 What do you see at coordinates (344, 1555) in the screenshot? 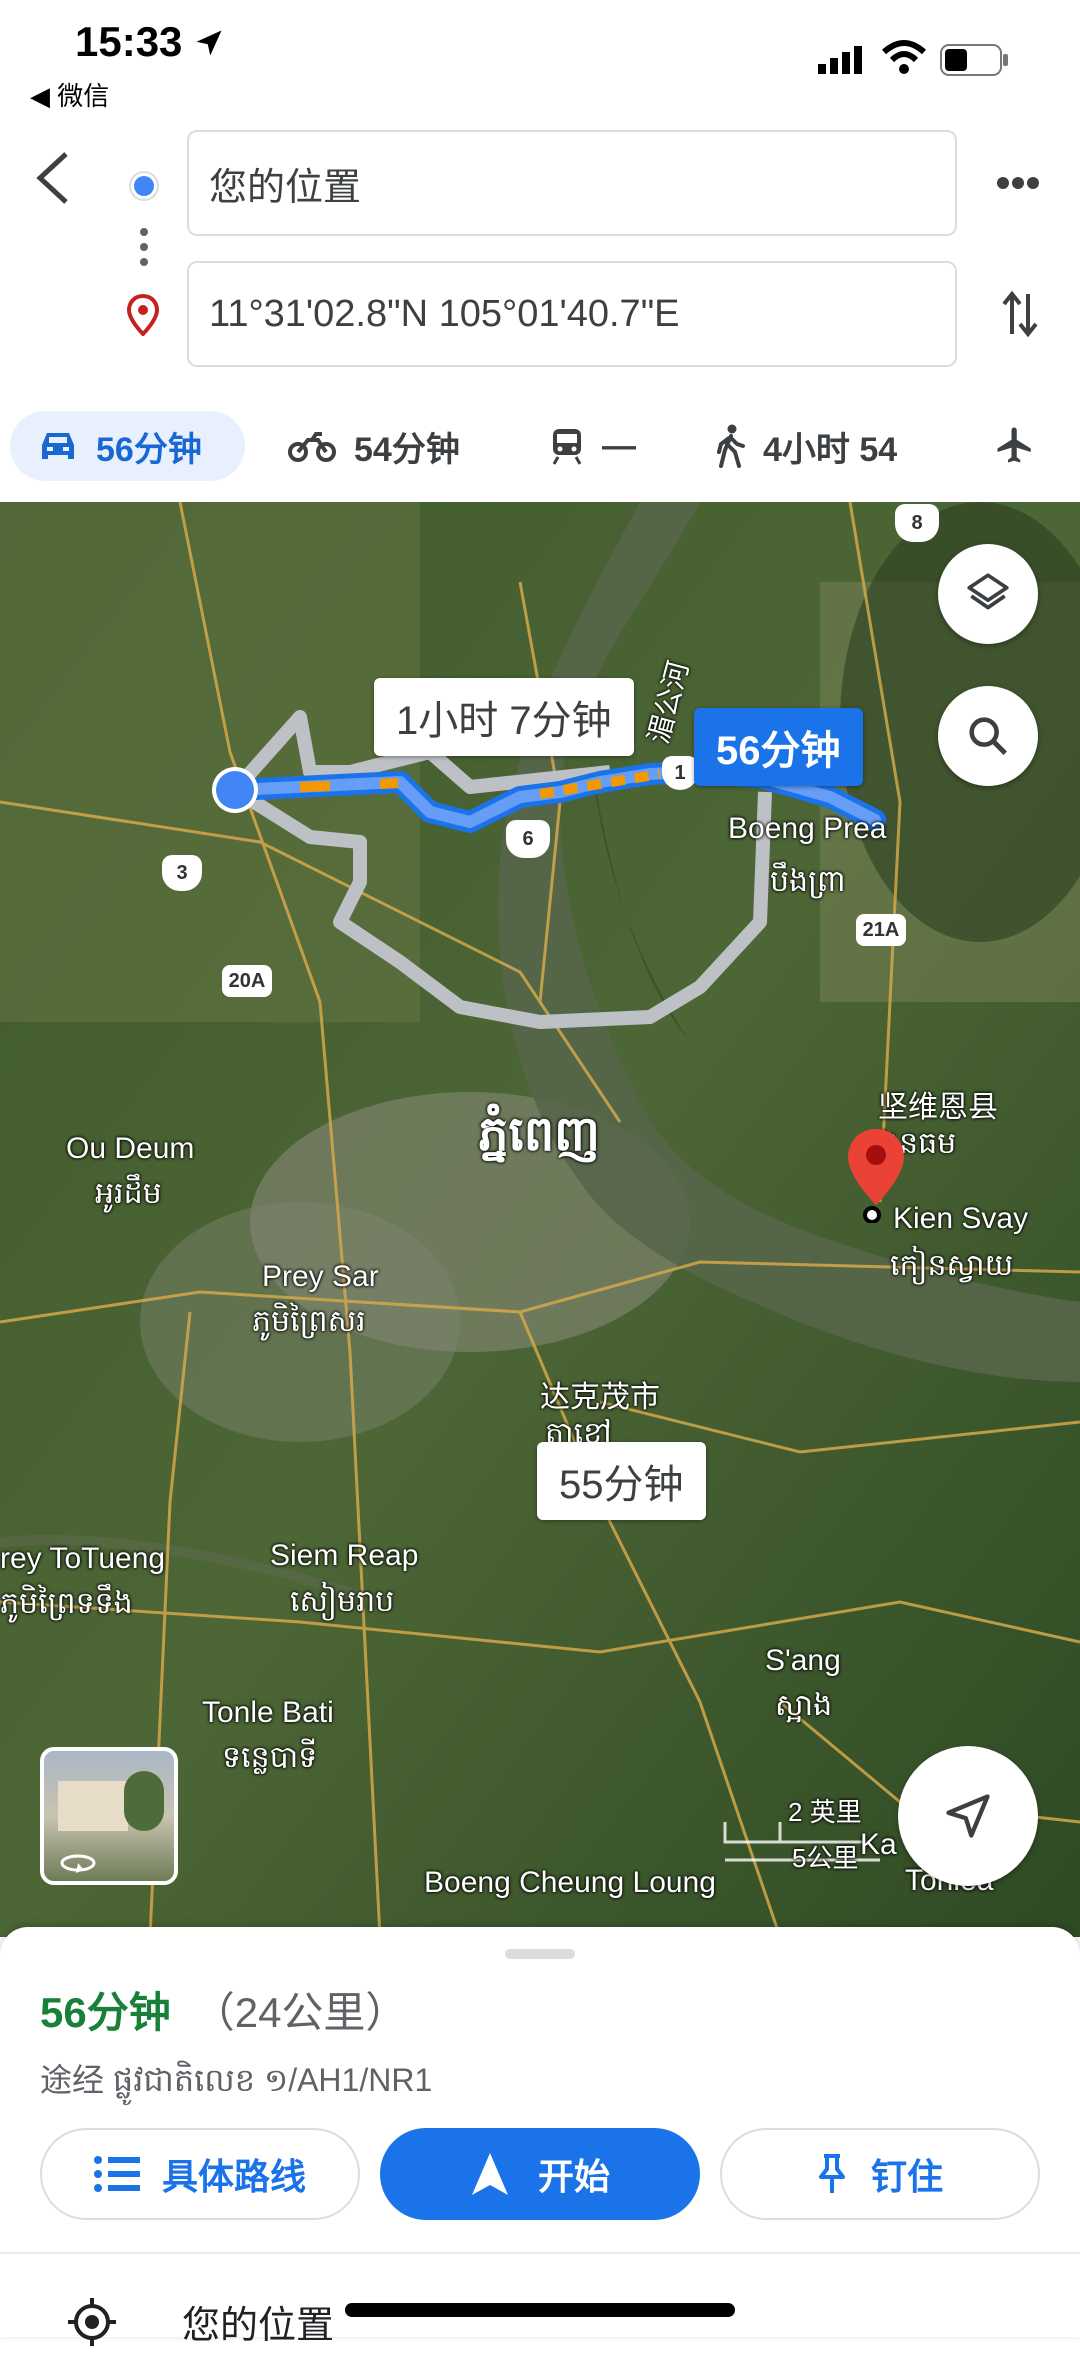
I see `label-siem-reap: Siem Reap` at bounding box center [344, 1555].